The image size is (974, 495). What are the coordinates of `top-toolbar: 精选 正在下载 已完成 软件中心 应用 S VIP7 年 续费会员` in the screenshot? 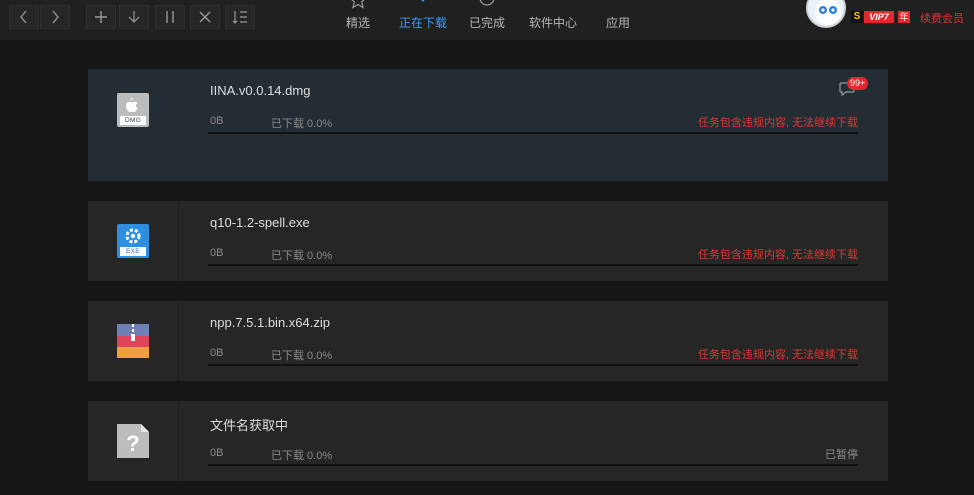 It's located at (487, 20).